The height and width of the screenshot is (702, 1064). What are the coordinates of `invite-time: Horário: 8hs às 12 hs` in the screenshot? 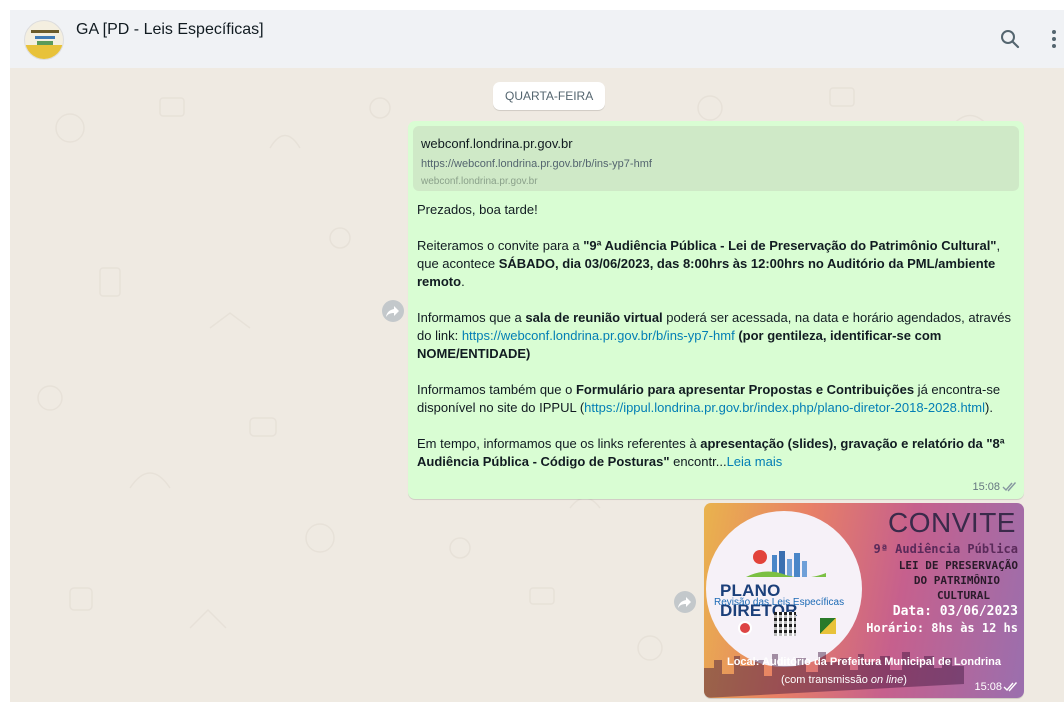 It's located at (942, 628).